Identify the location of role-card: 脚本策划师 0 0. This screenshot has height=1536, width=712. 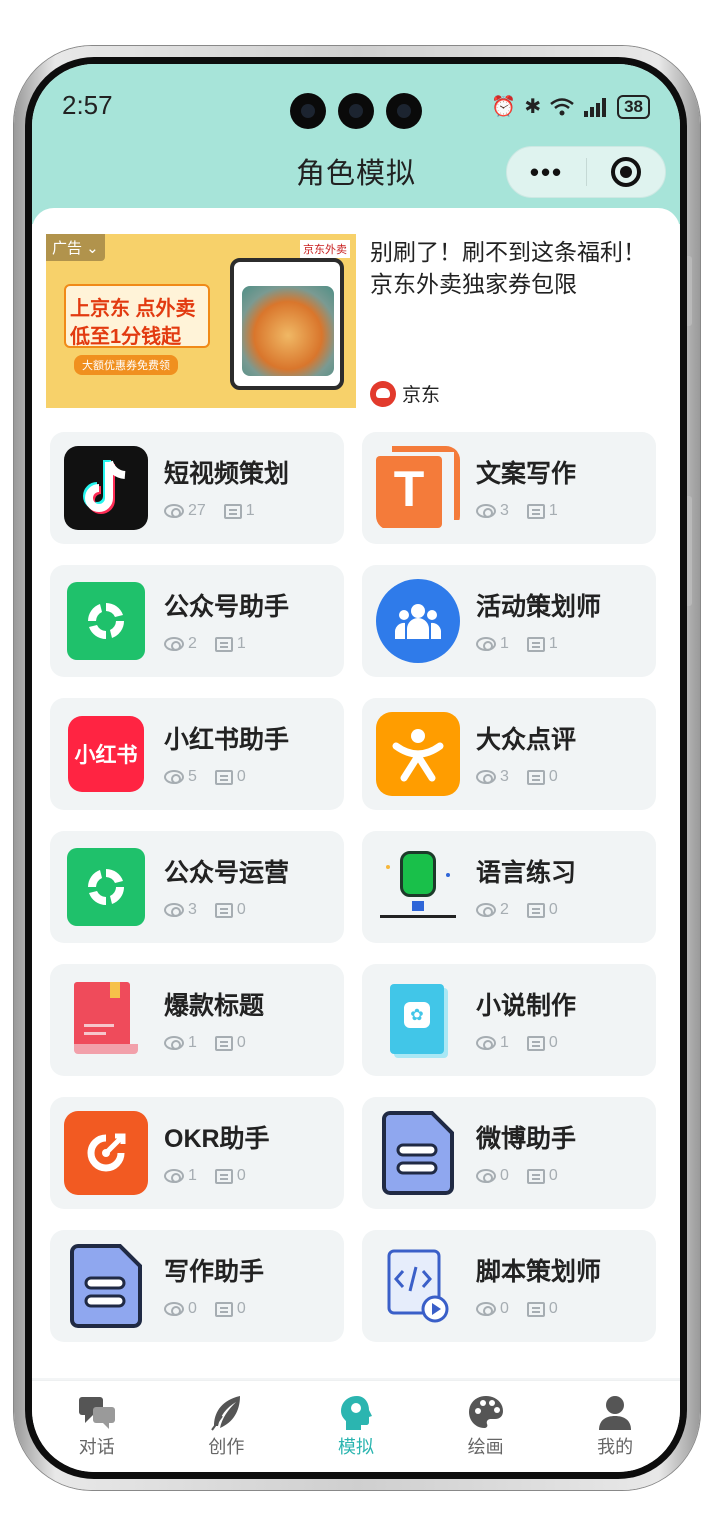
(509, 1286).